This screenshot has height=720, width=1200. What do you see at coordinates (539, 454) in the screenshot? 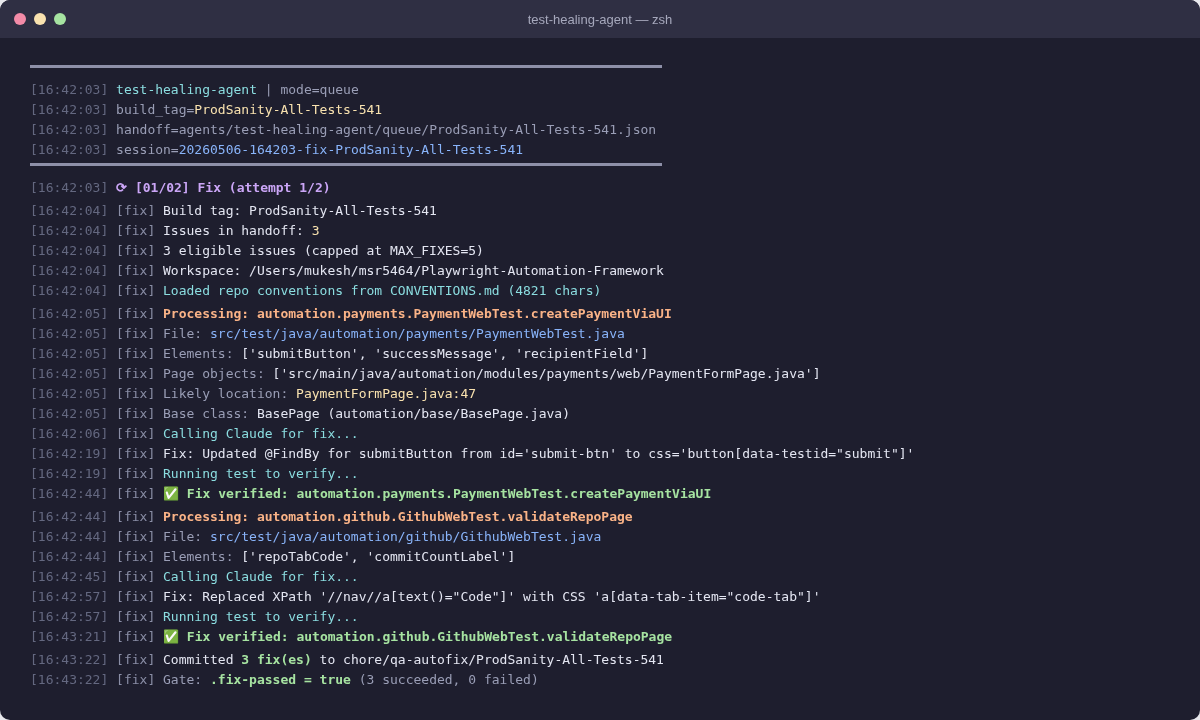
I see `log-message: Fix: Updated @FindBy for submitButton from id='submit-btn' to css='button[data-testid="submit"]'` at bounding box center [539, 454].